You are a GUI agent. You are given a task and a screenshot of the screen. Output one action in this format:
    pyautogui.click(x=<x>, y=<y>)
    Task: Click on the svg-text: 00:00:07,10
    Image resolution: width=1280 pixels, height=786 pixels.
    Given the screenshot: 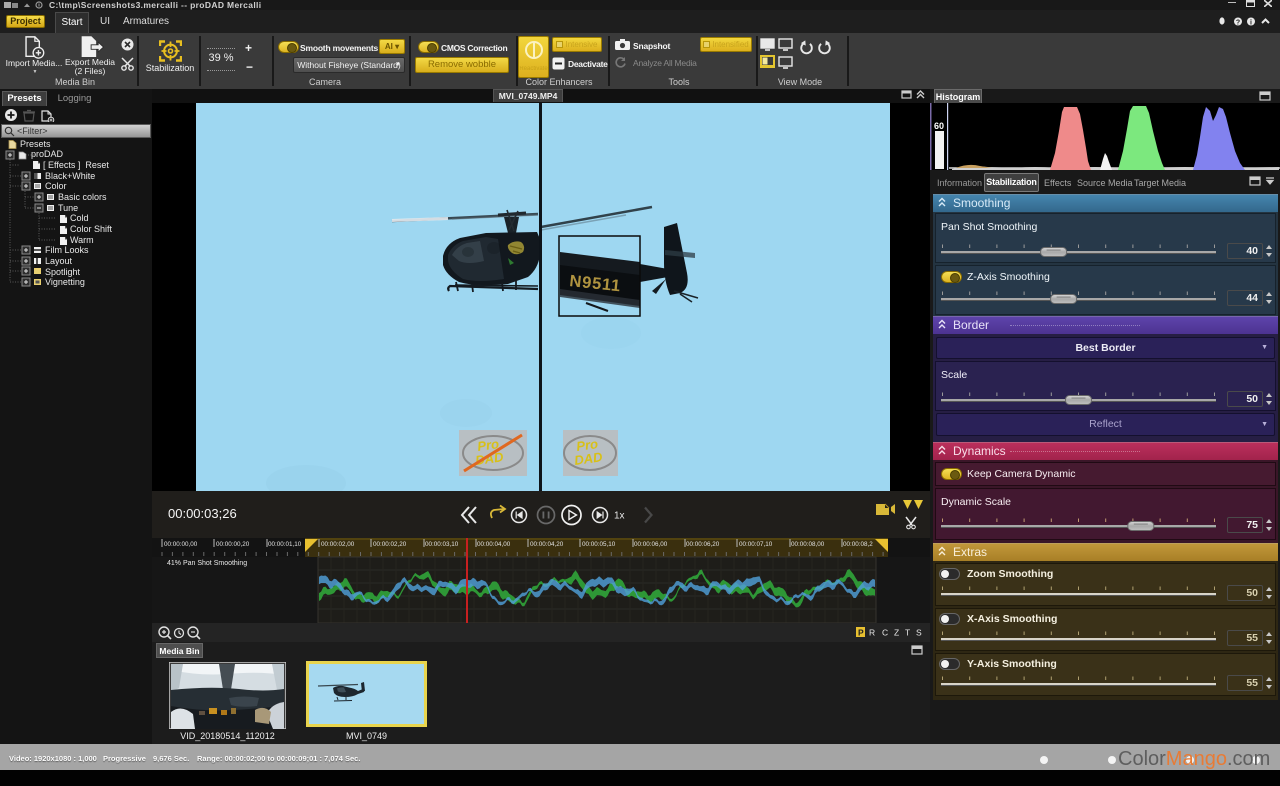 What is the action you would take?
    pyautogui.click(x=756, y=544)
    